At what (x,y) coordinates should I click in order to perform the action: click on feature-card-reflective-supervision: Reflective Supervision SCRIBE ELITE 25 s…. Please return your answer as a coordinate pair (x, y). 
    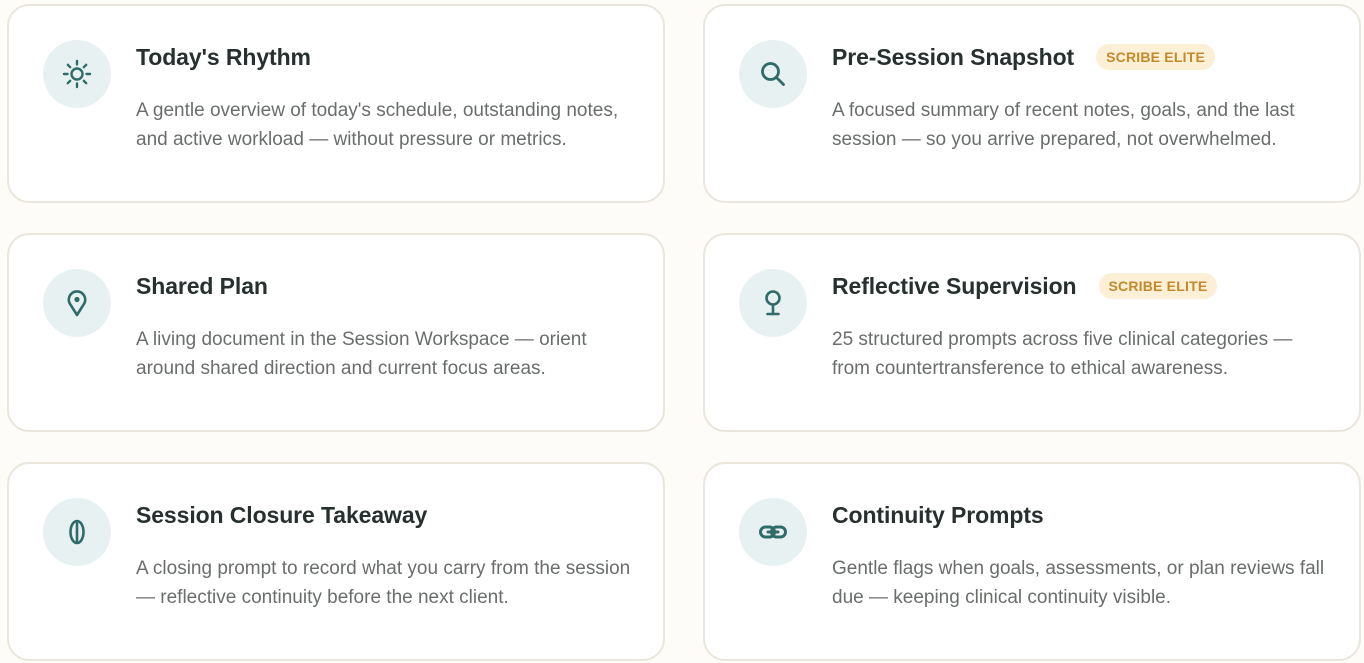
    Looking at the image, I should click on (1032, 332).